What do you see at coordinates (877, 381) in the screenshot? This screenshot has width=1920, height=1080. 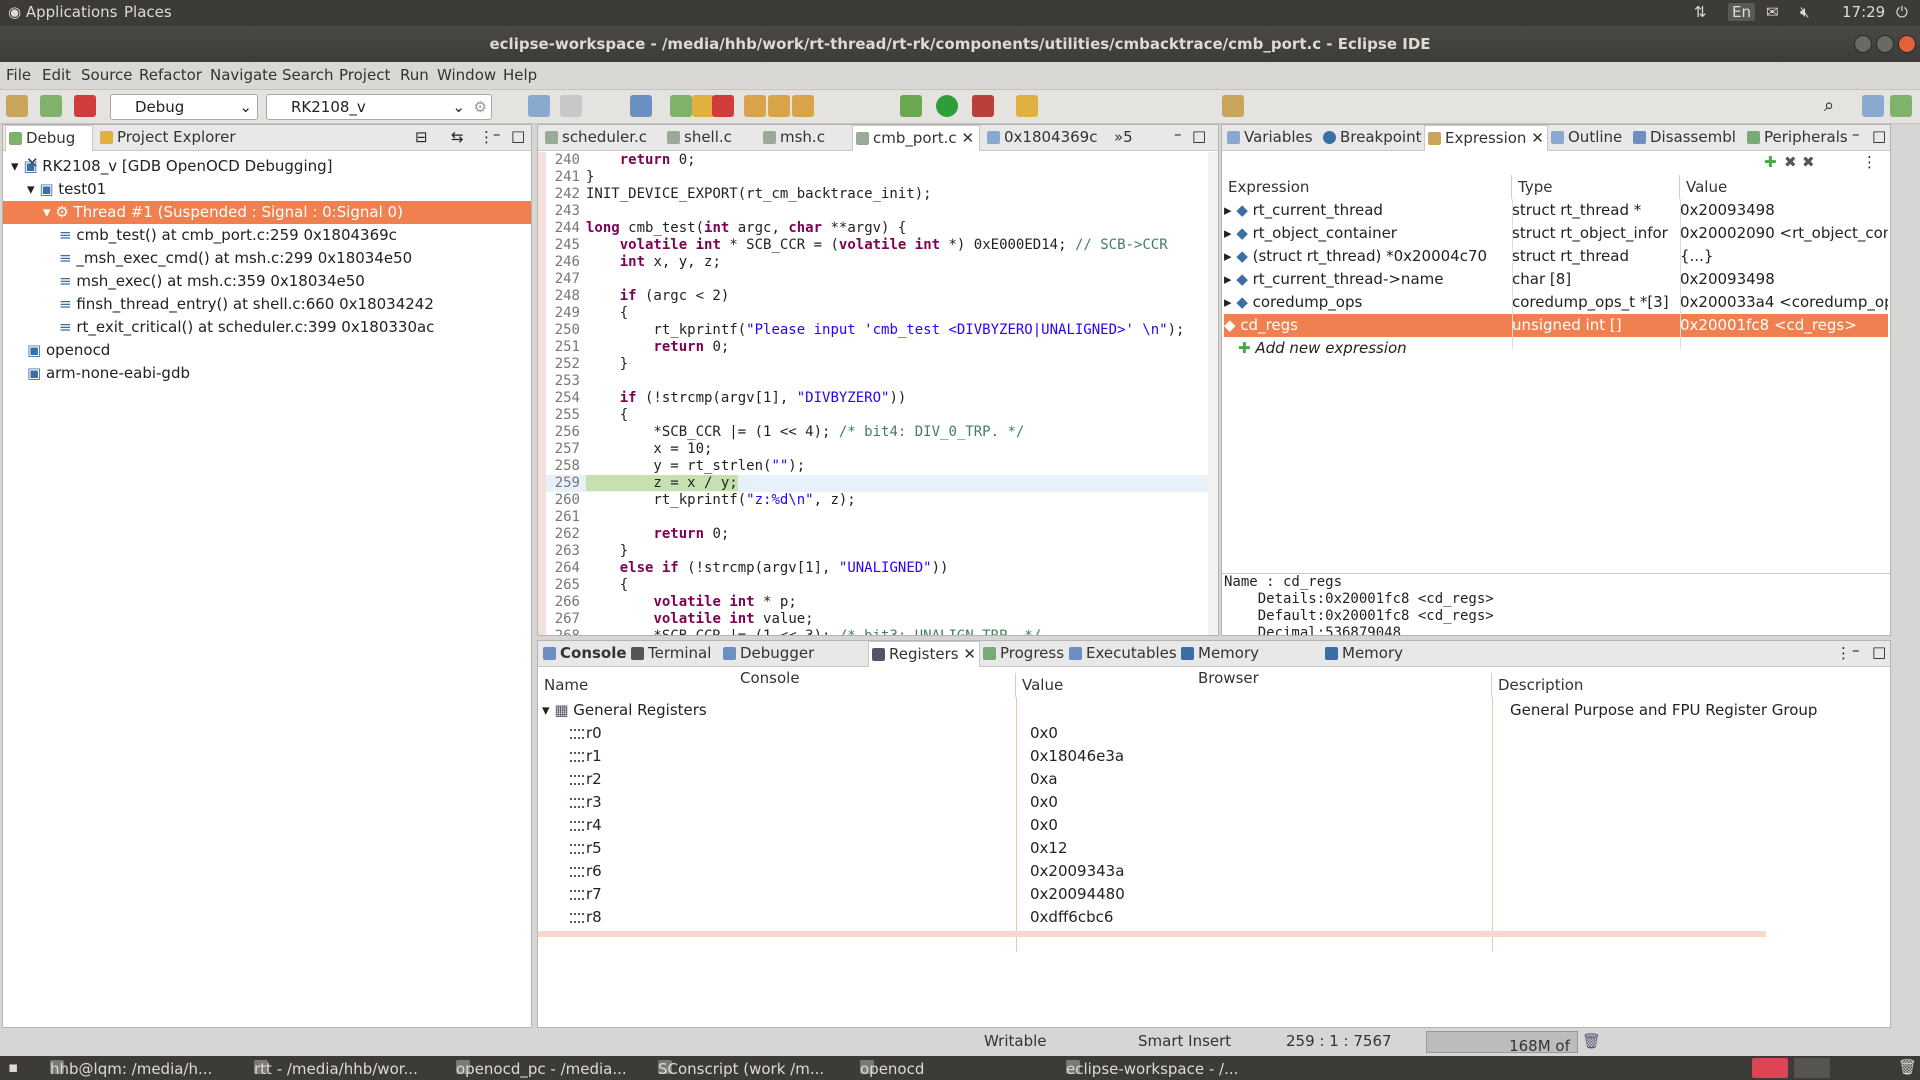 I see `code-line: 253` at bounding box center [877, 381].